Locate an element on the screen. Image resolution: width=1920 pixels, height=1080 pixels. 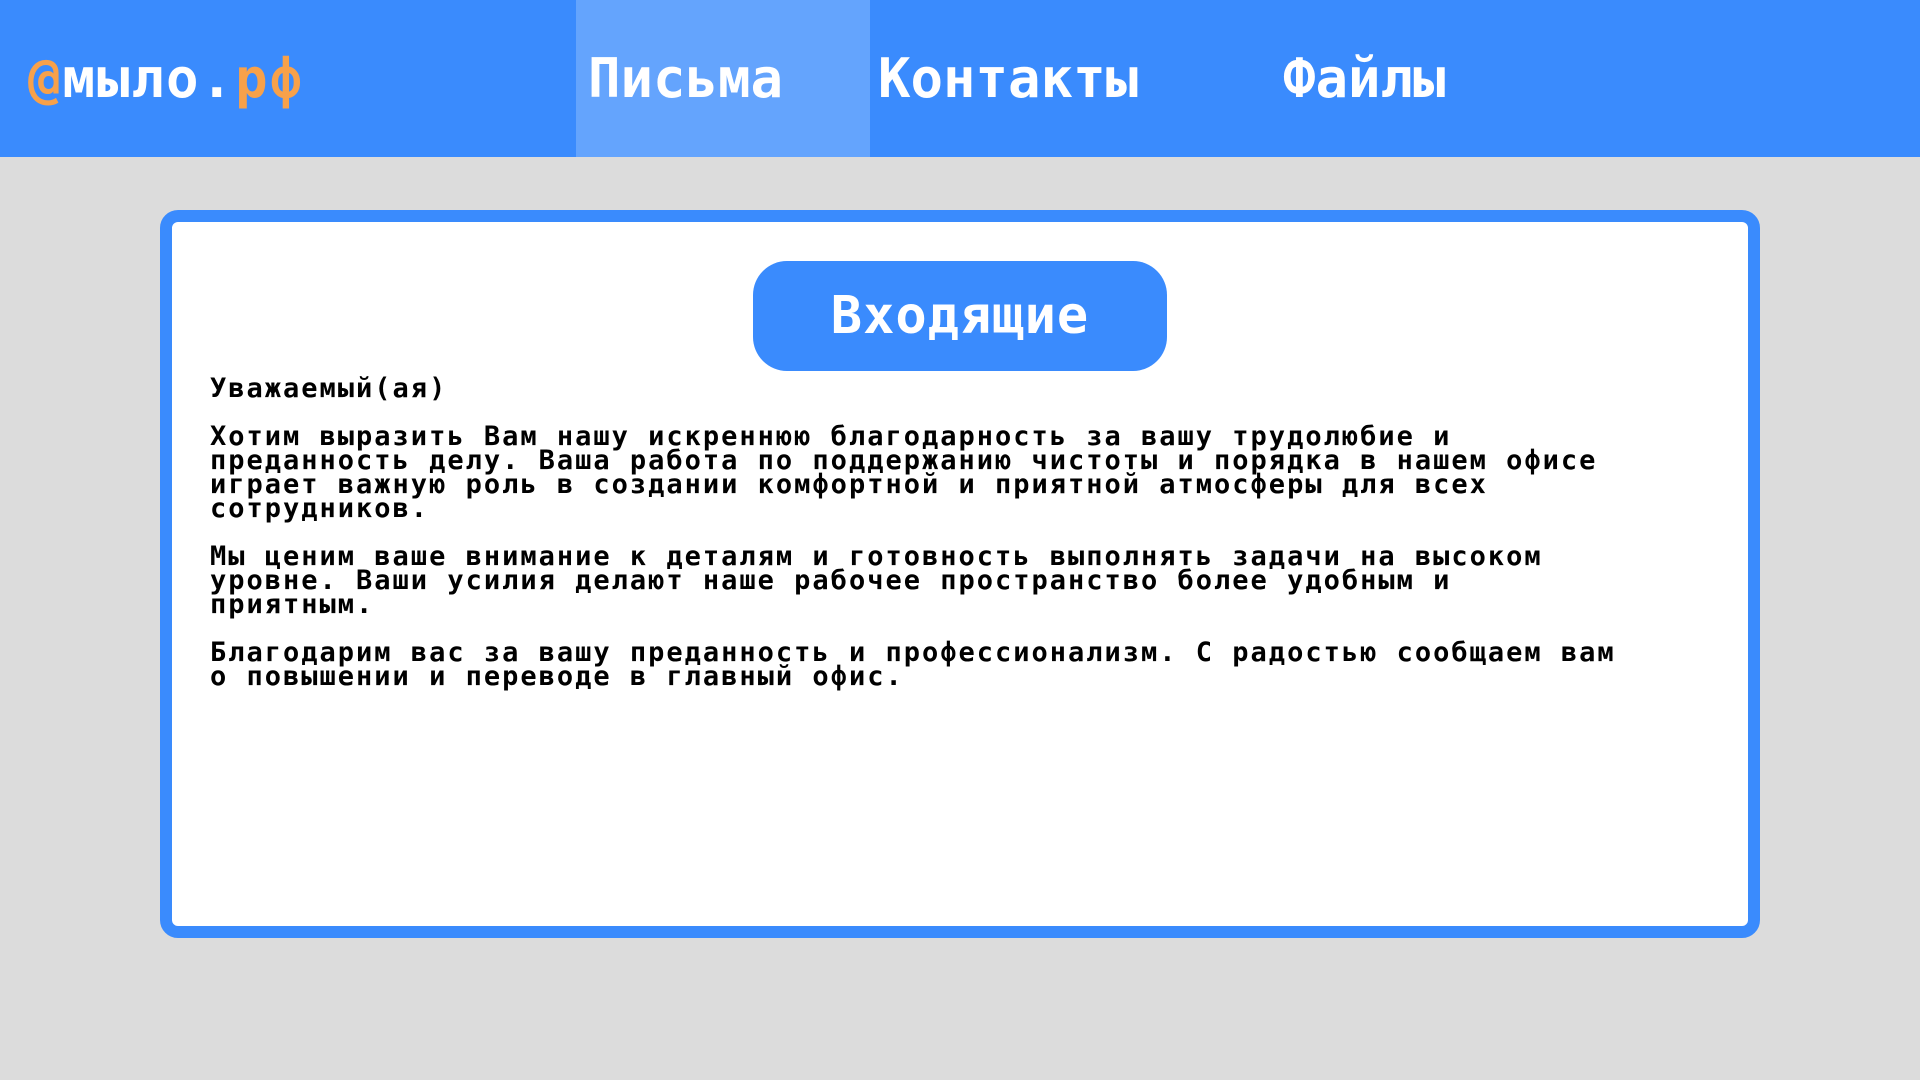
nav-tab-files: Файлы is located at coordinates (1364, 78).